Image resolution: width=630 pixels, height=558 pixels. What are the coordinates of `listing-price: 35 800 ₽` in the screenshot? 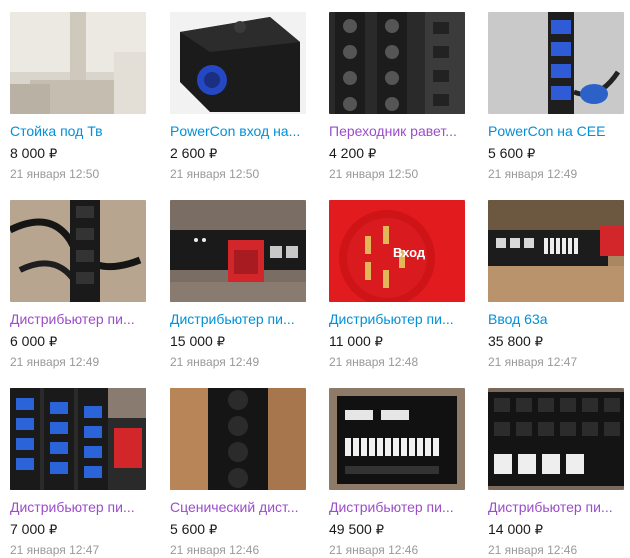 It's located at (515, 341).